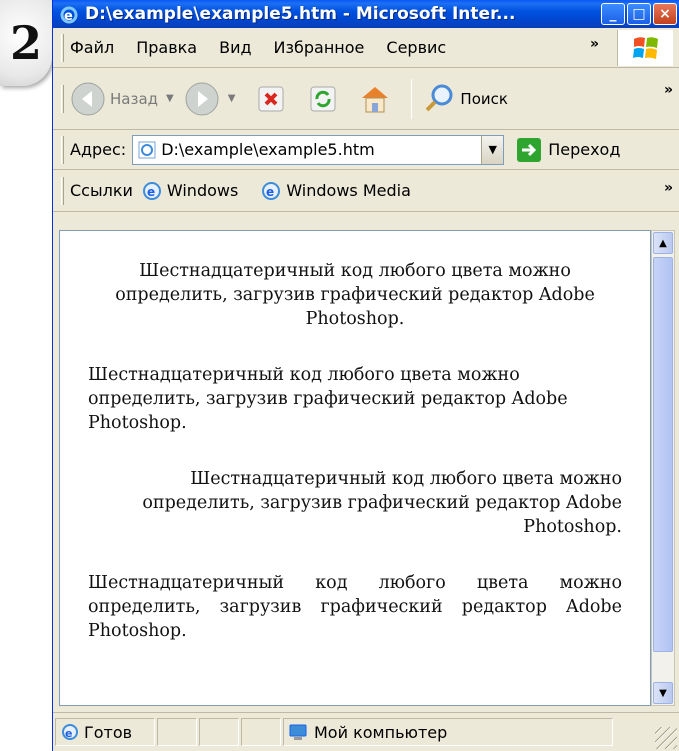 This screenshot has width=679, height=751. Describe the element at coordinates (668, 90) in the screenshot. I see `toolbar-overflow-chevron: »` at that location.